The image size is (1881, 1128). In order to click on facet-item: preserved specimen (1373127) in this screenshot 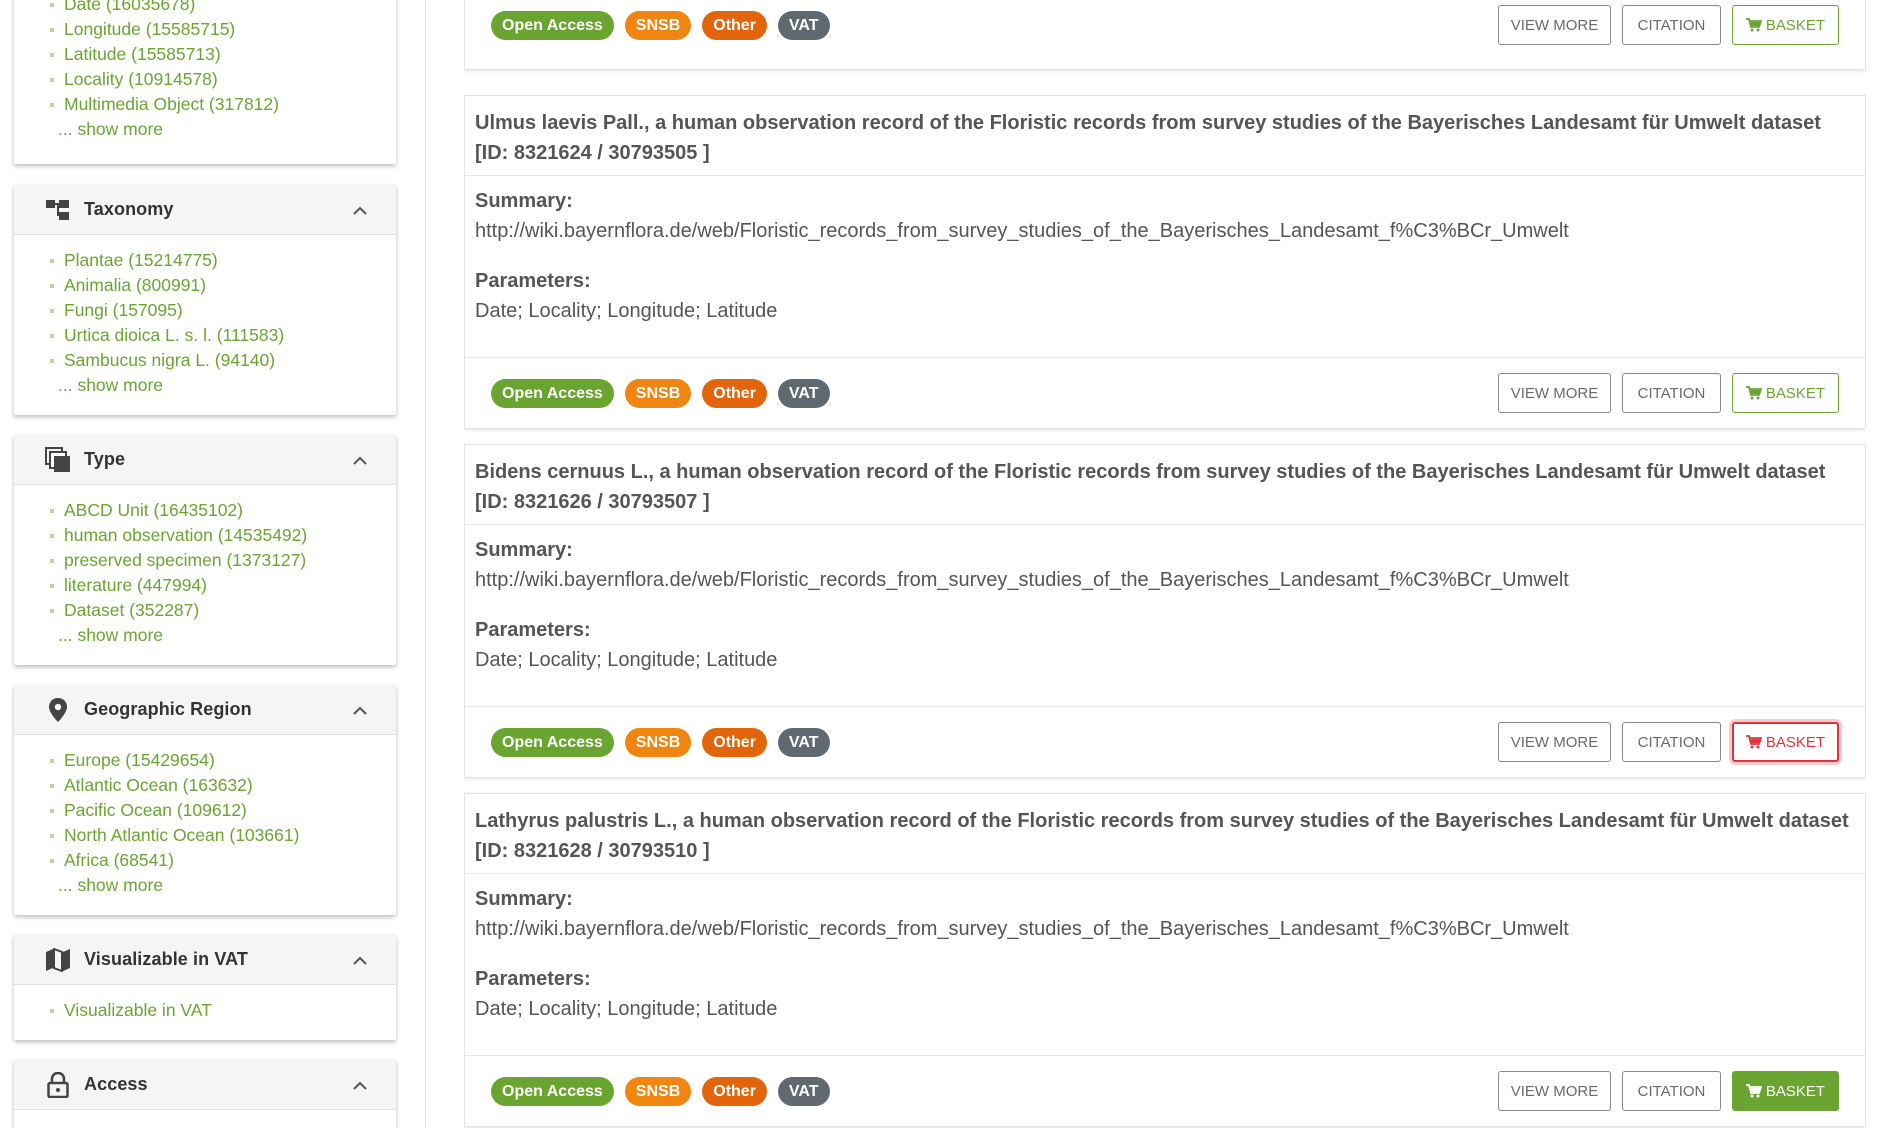, I will do `click(219, 560)`.